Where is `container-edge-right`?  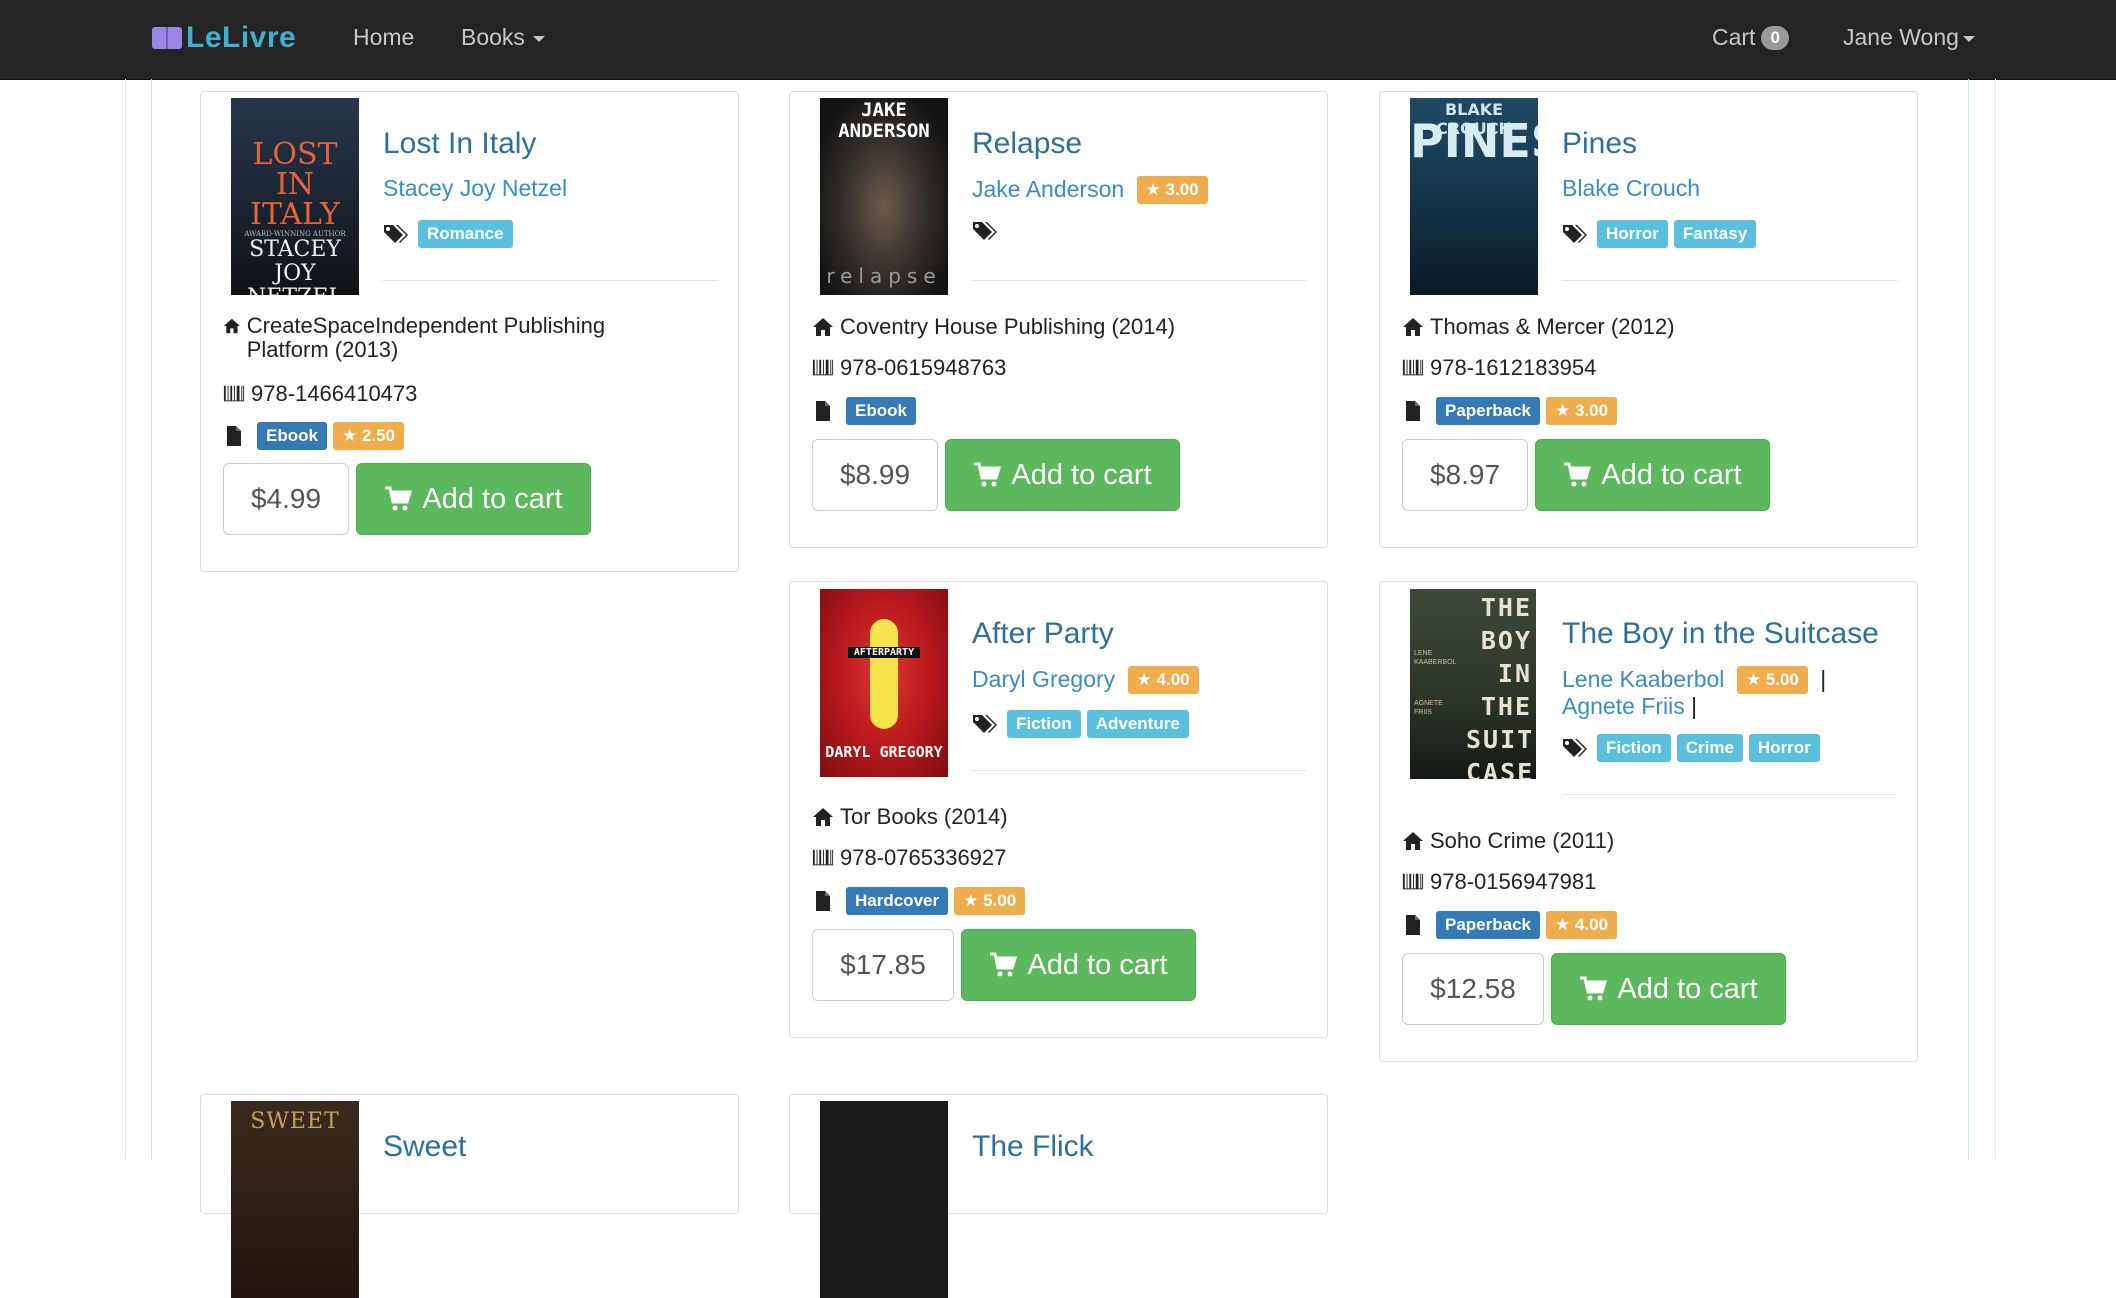 container-edge-right is located at coordinates (1995, 619).